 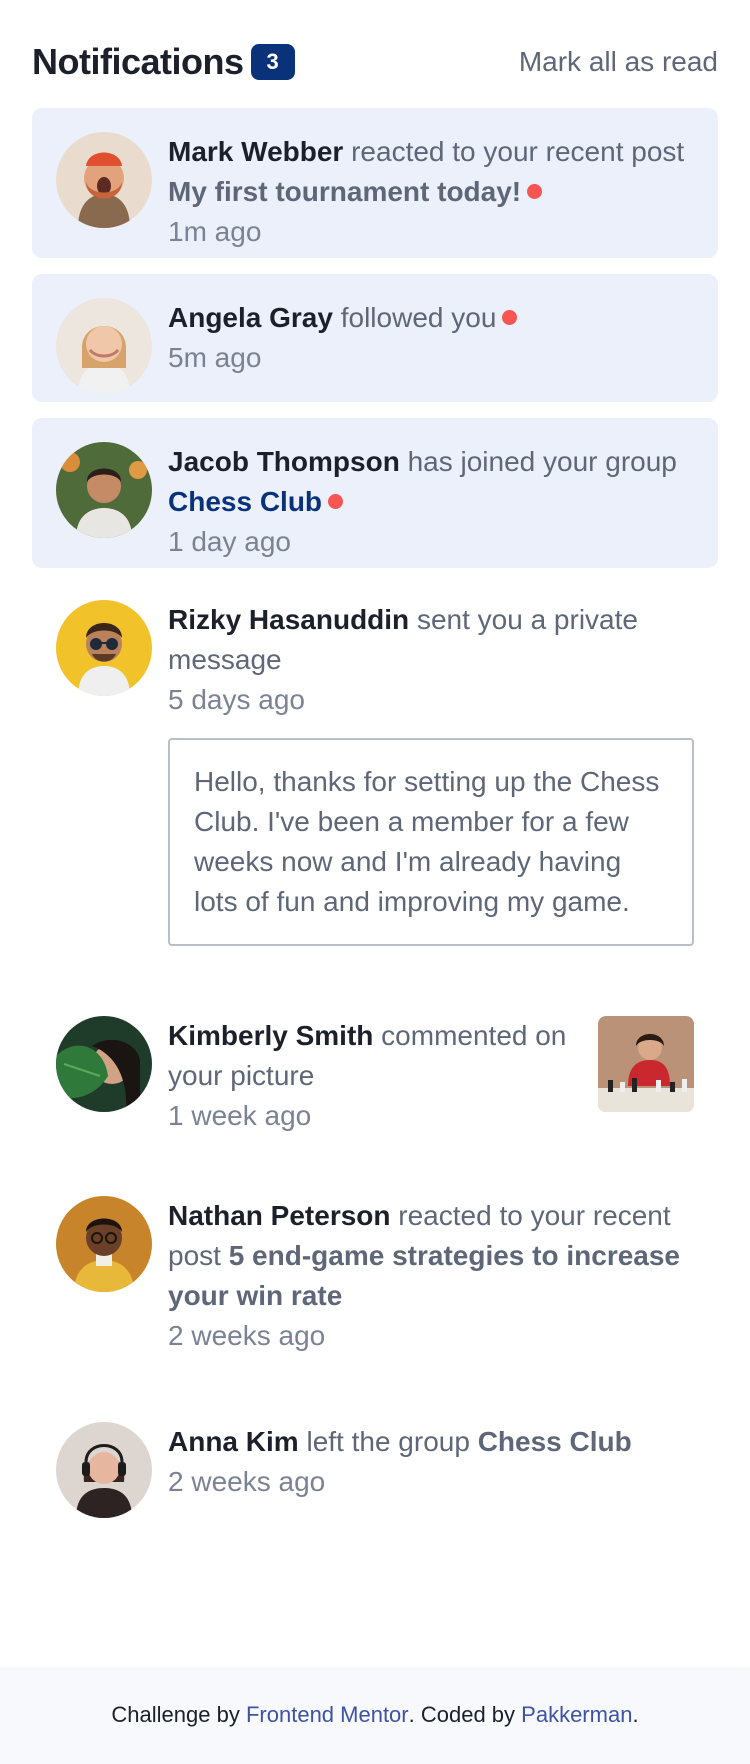 I want to click on avatar-anna-kim, so click(x=104, y=1470).